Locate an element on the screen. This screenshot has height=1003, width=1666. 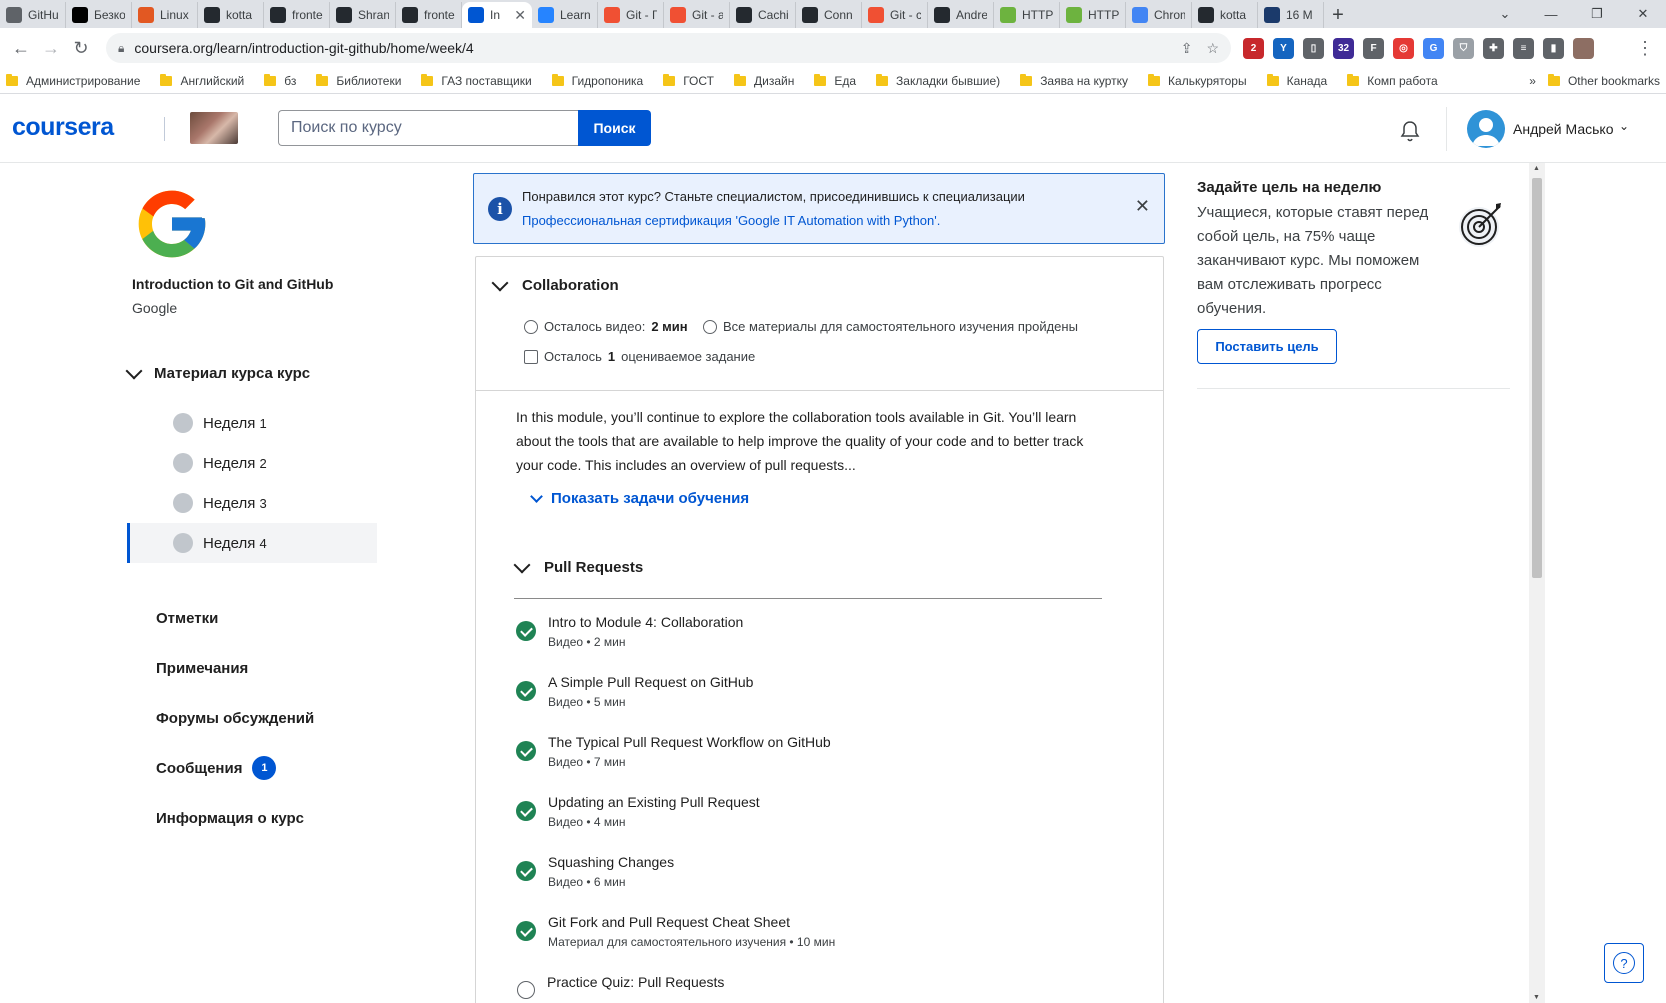
shield-icon: ⛉ is located at coordinates (1463, 48).